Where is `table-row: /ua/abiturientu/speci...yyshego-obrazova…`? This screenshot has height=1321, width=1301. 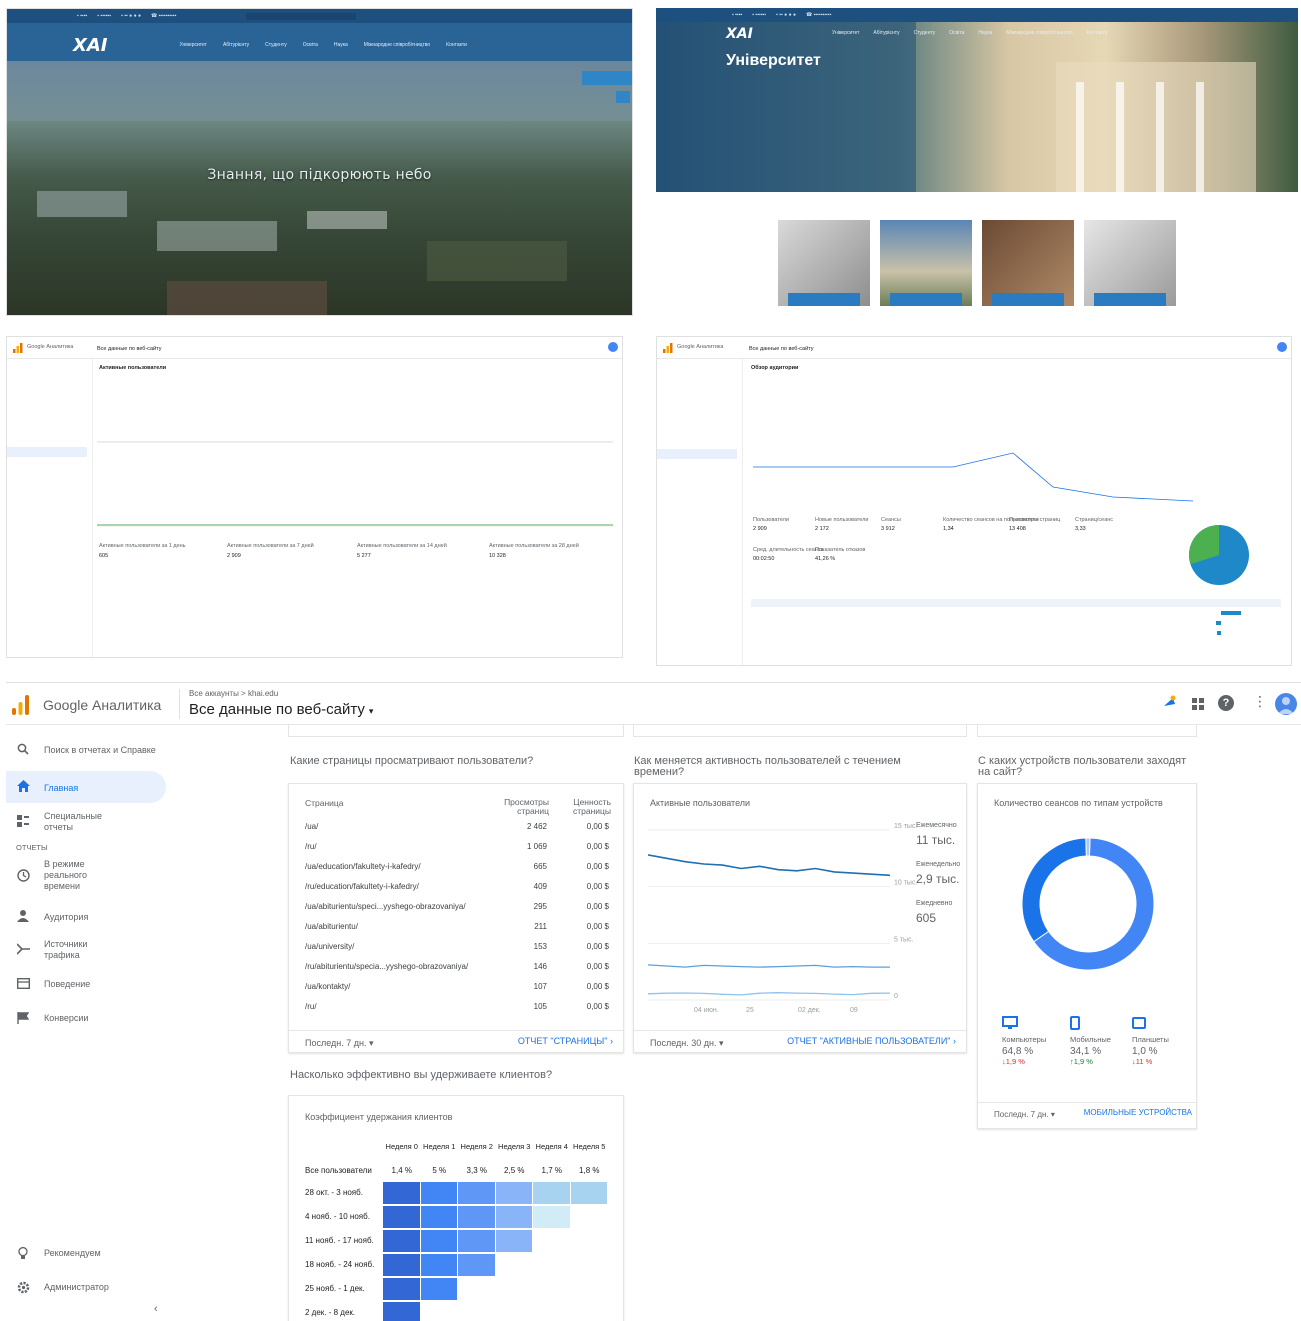 table-row: /ua/abiturientu/speci...yyshego-obrazova… is located at coordinates (458, 912).